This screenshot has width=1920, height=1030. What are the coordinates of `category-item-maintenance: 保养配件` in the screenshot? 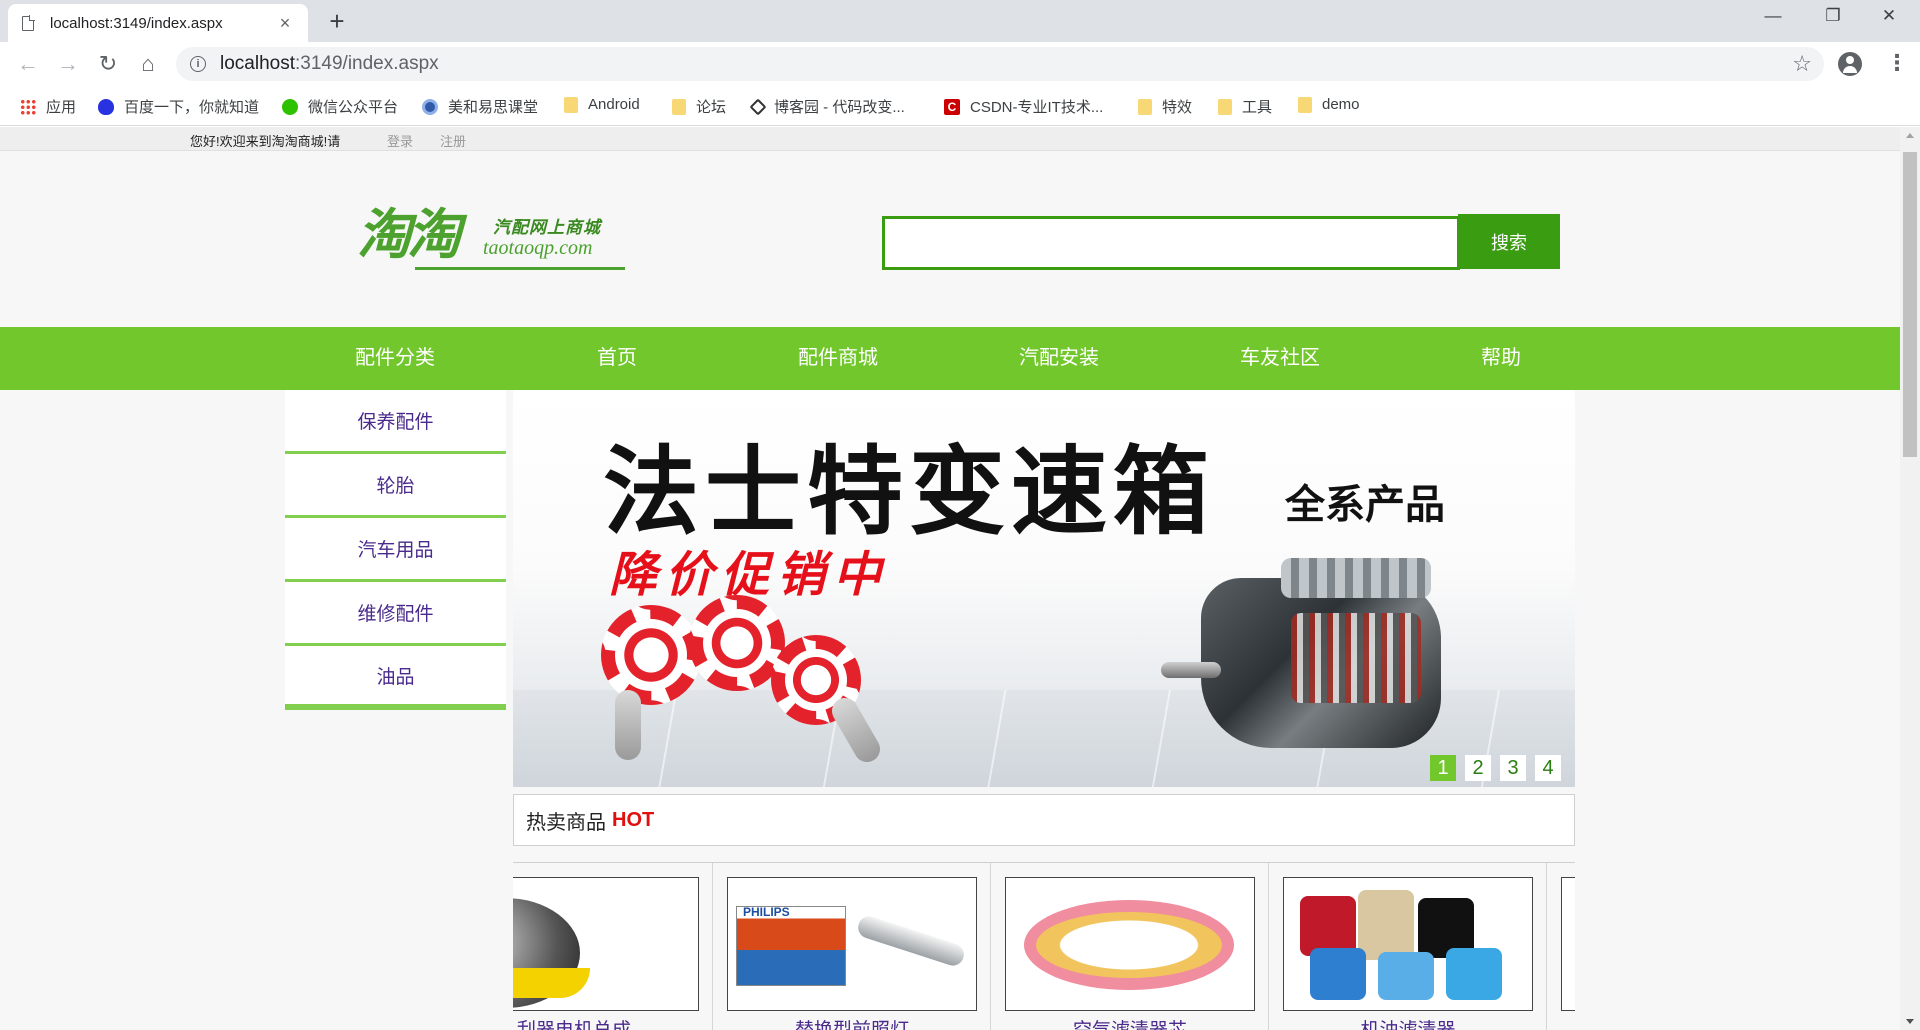 It's located at (395, 422).